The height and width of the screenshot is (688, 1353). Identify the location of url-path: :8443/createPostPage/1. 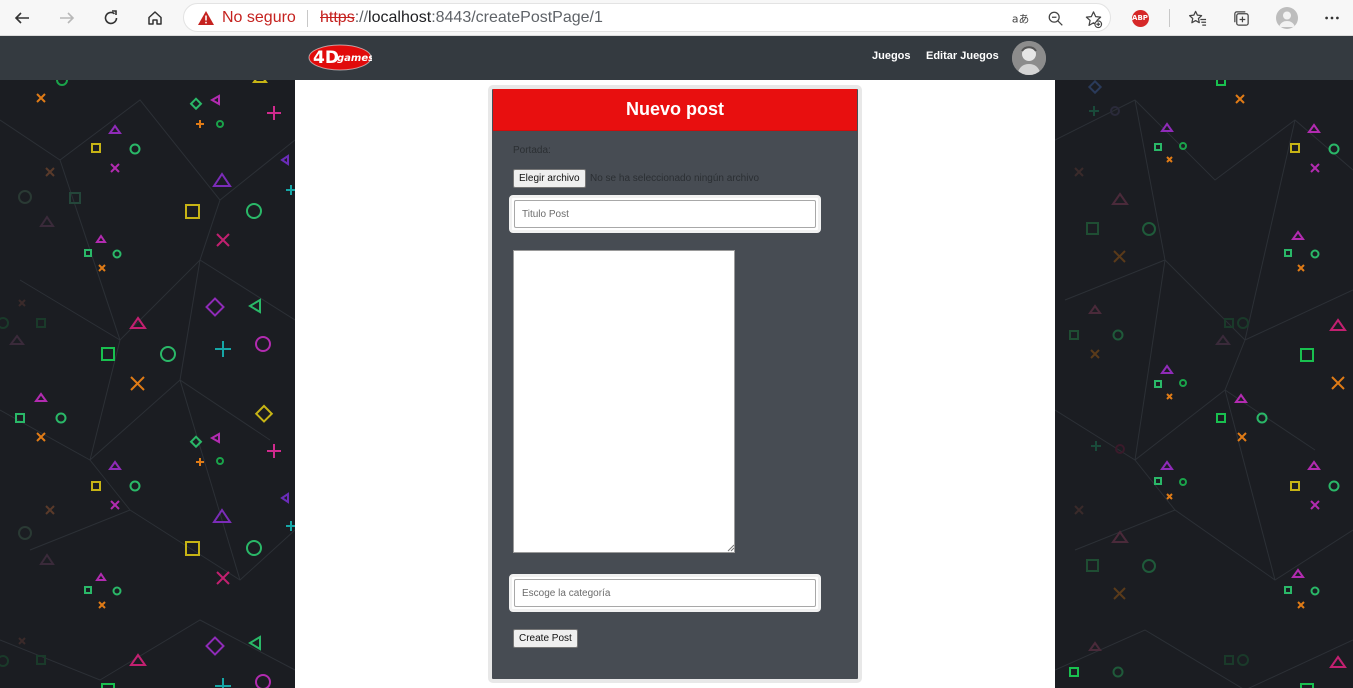
(517, 17).